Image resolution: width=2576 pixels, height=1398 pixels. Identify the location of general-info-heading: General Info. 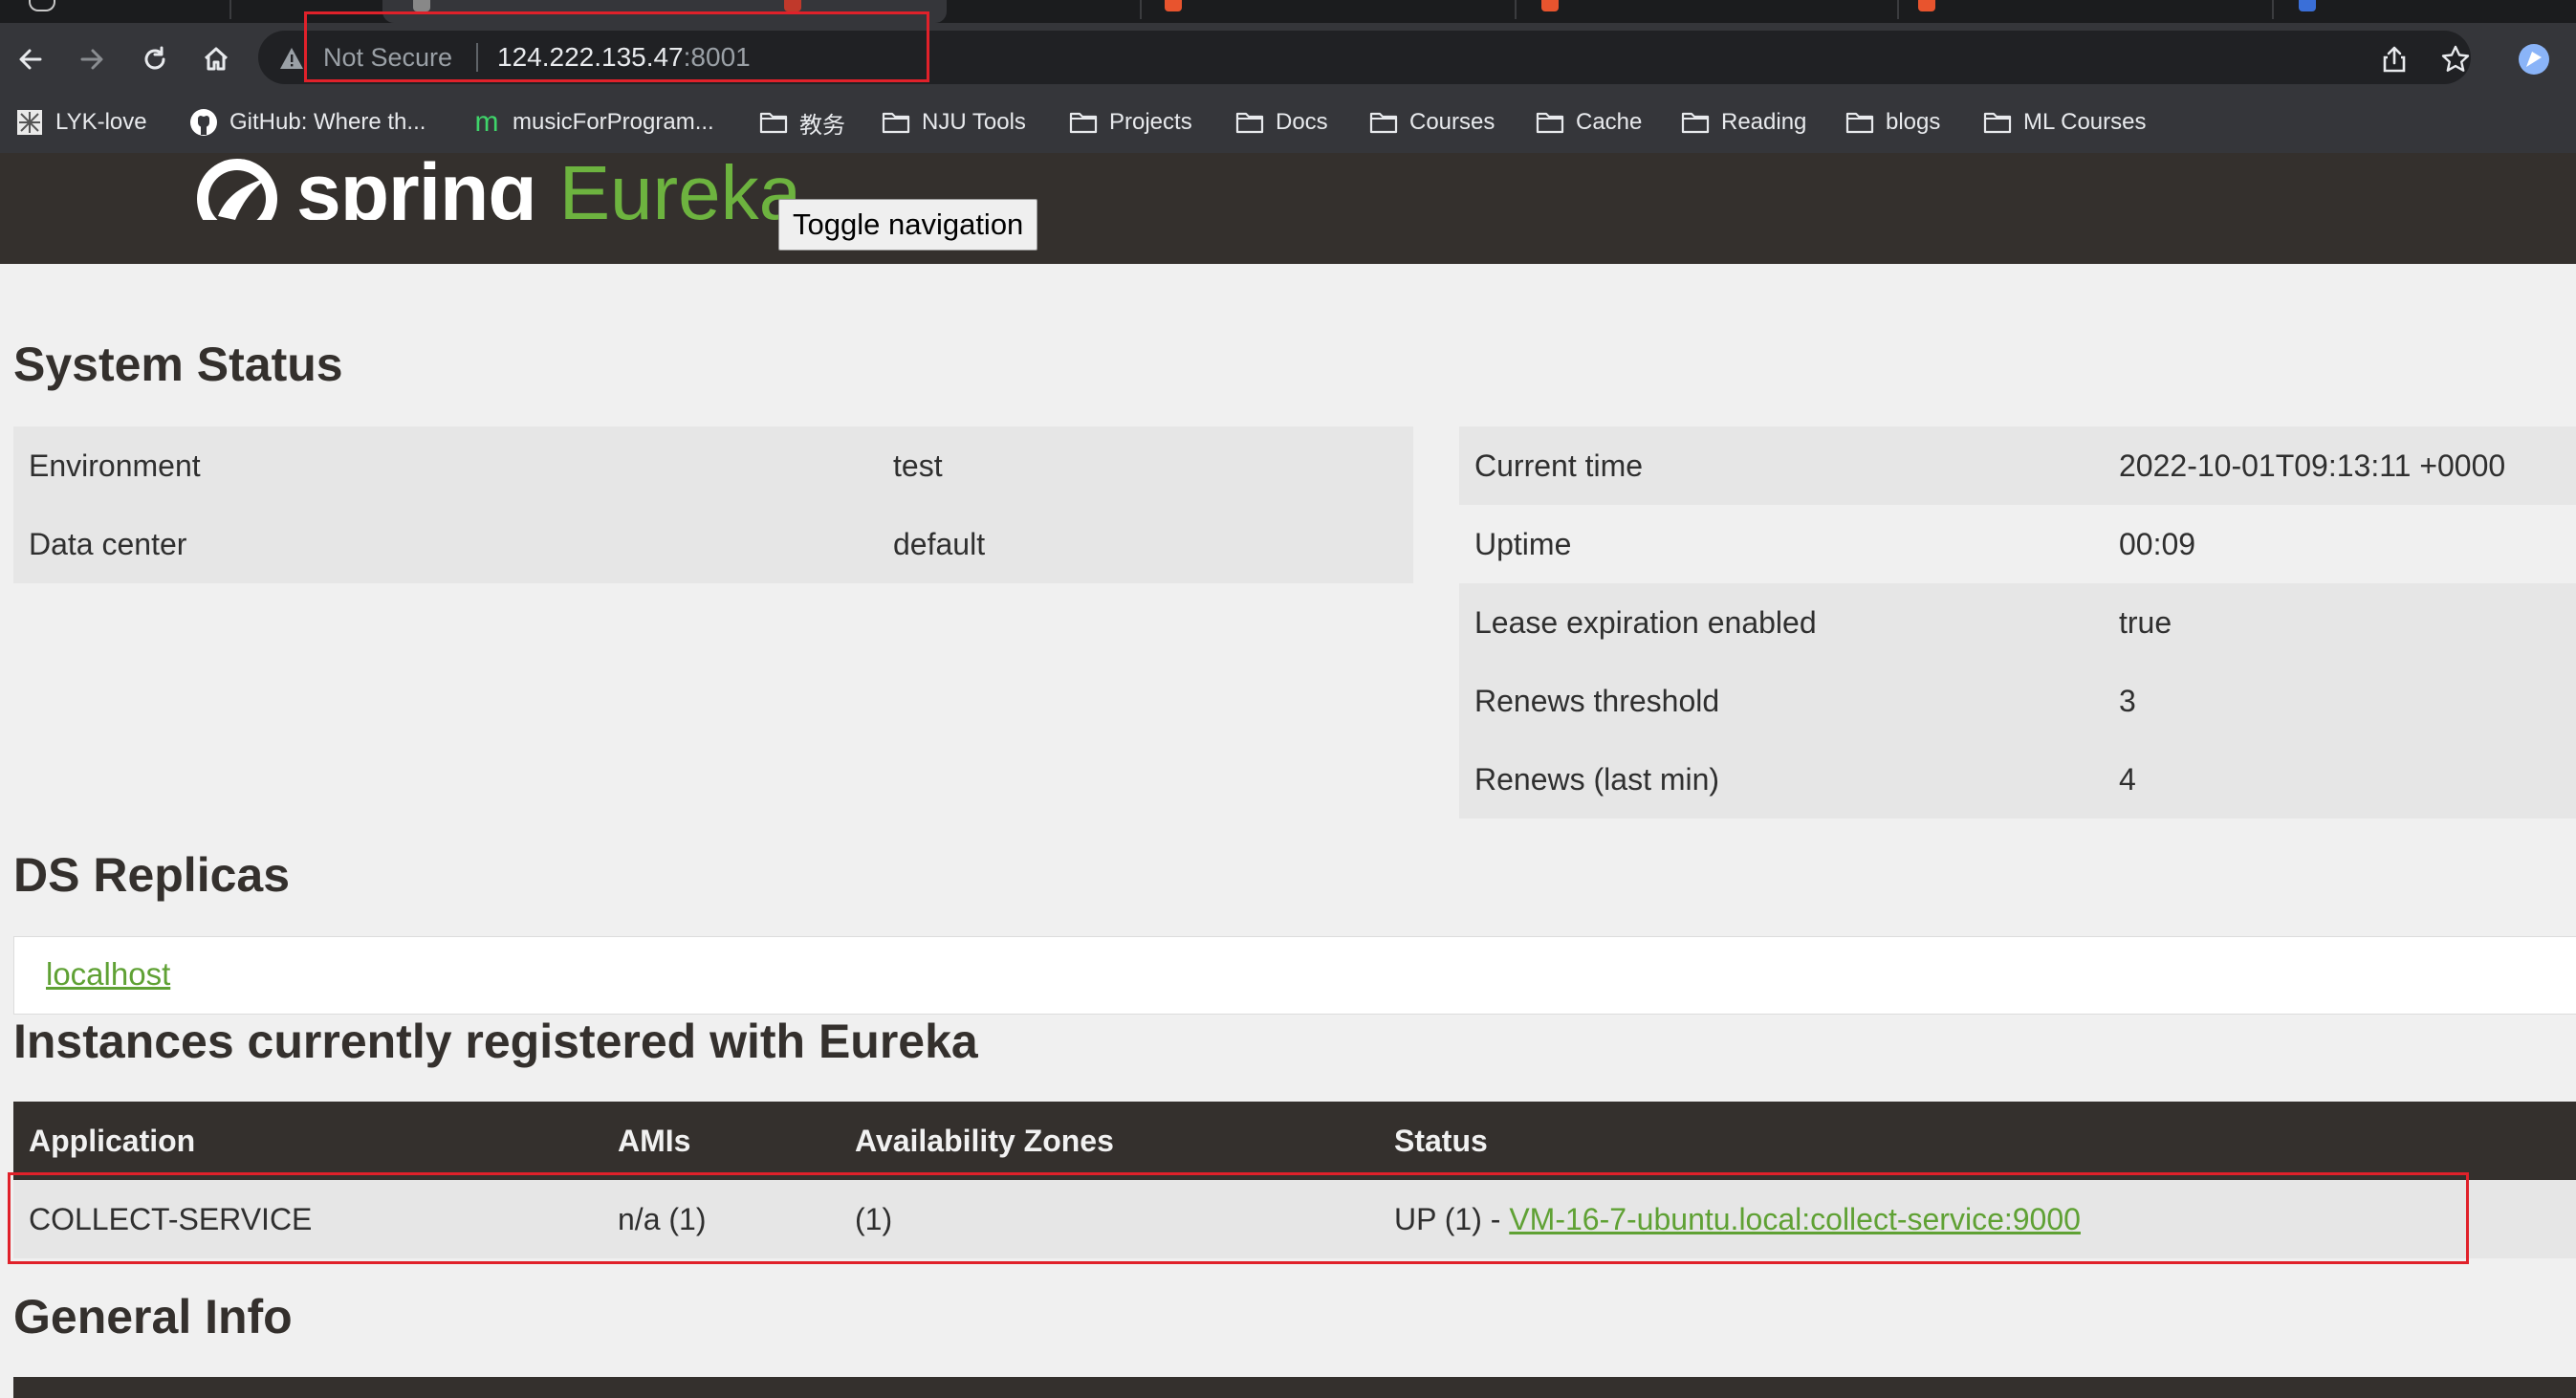
(153, 1317).